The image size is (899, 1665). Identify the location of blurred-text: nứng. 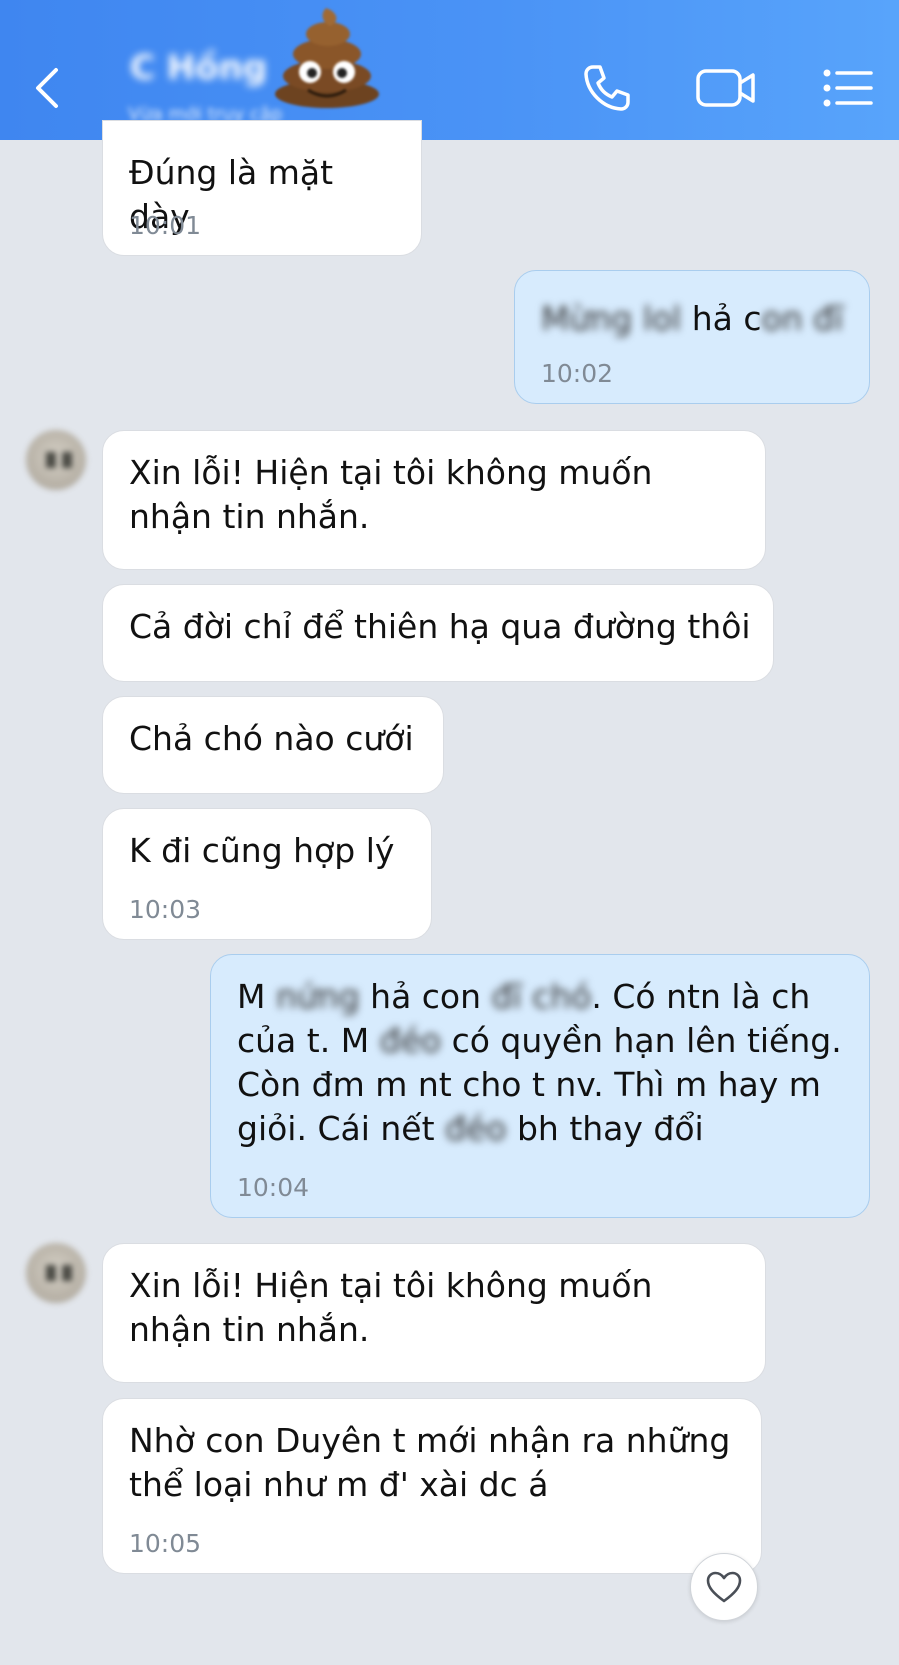
(317, 996).